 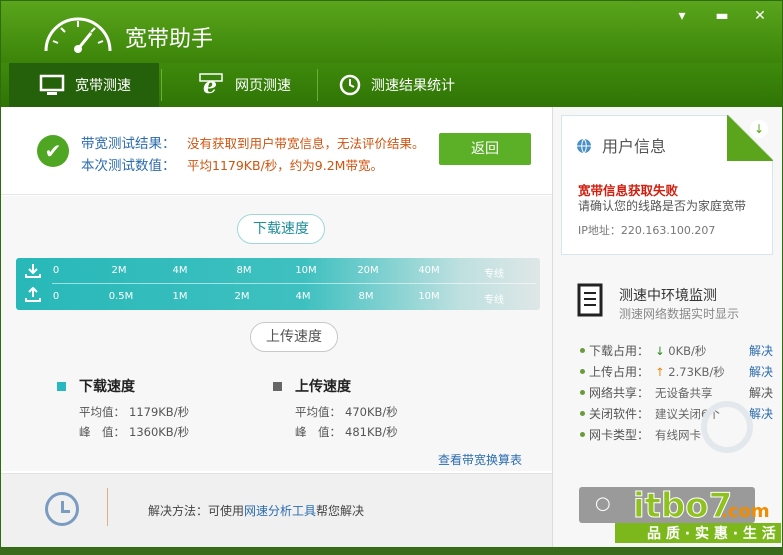 What do you see at coordinates (761, 392) in the screenshot?
I see `resolve-sharing-link: 解决` at bounding box center [761, 392].